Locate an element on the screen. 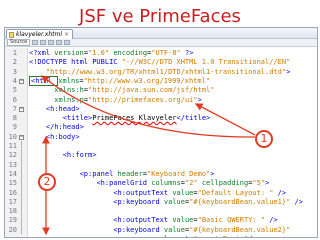 This screenshot has width=320, height=240. forward-button is located at coordinates (51, 42).